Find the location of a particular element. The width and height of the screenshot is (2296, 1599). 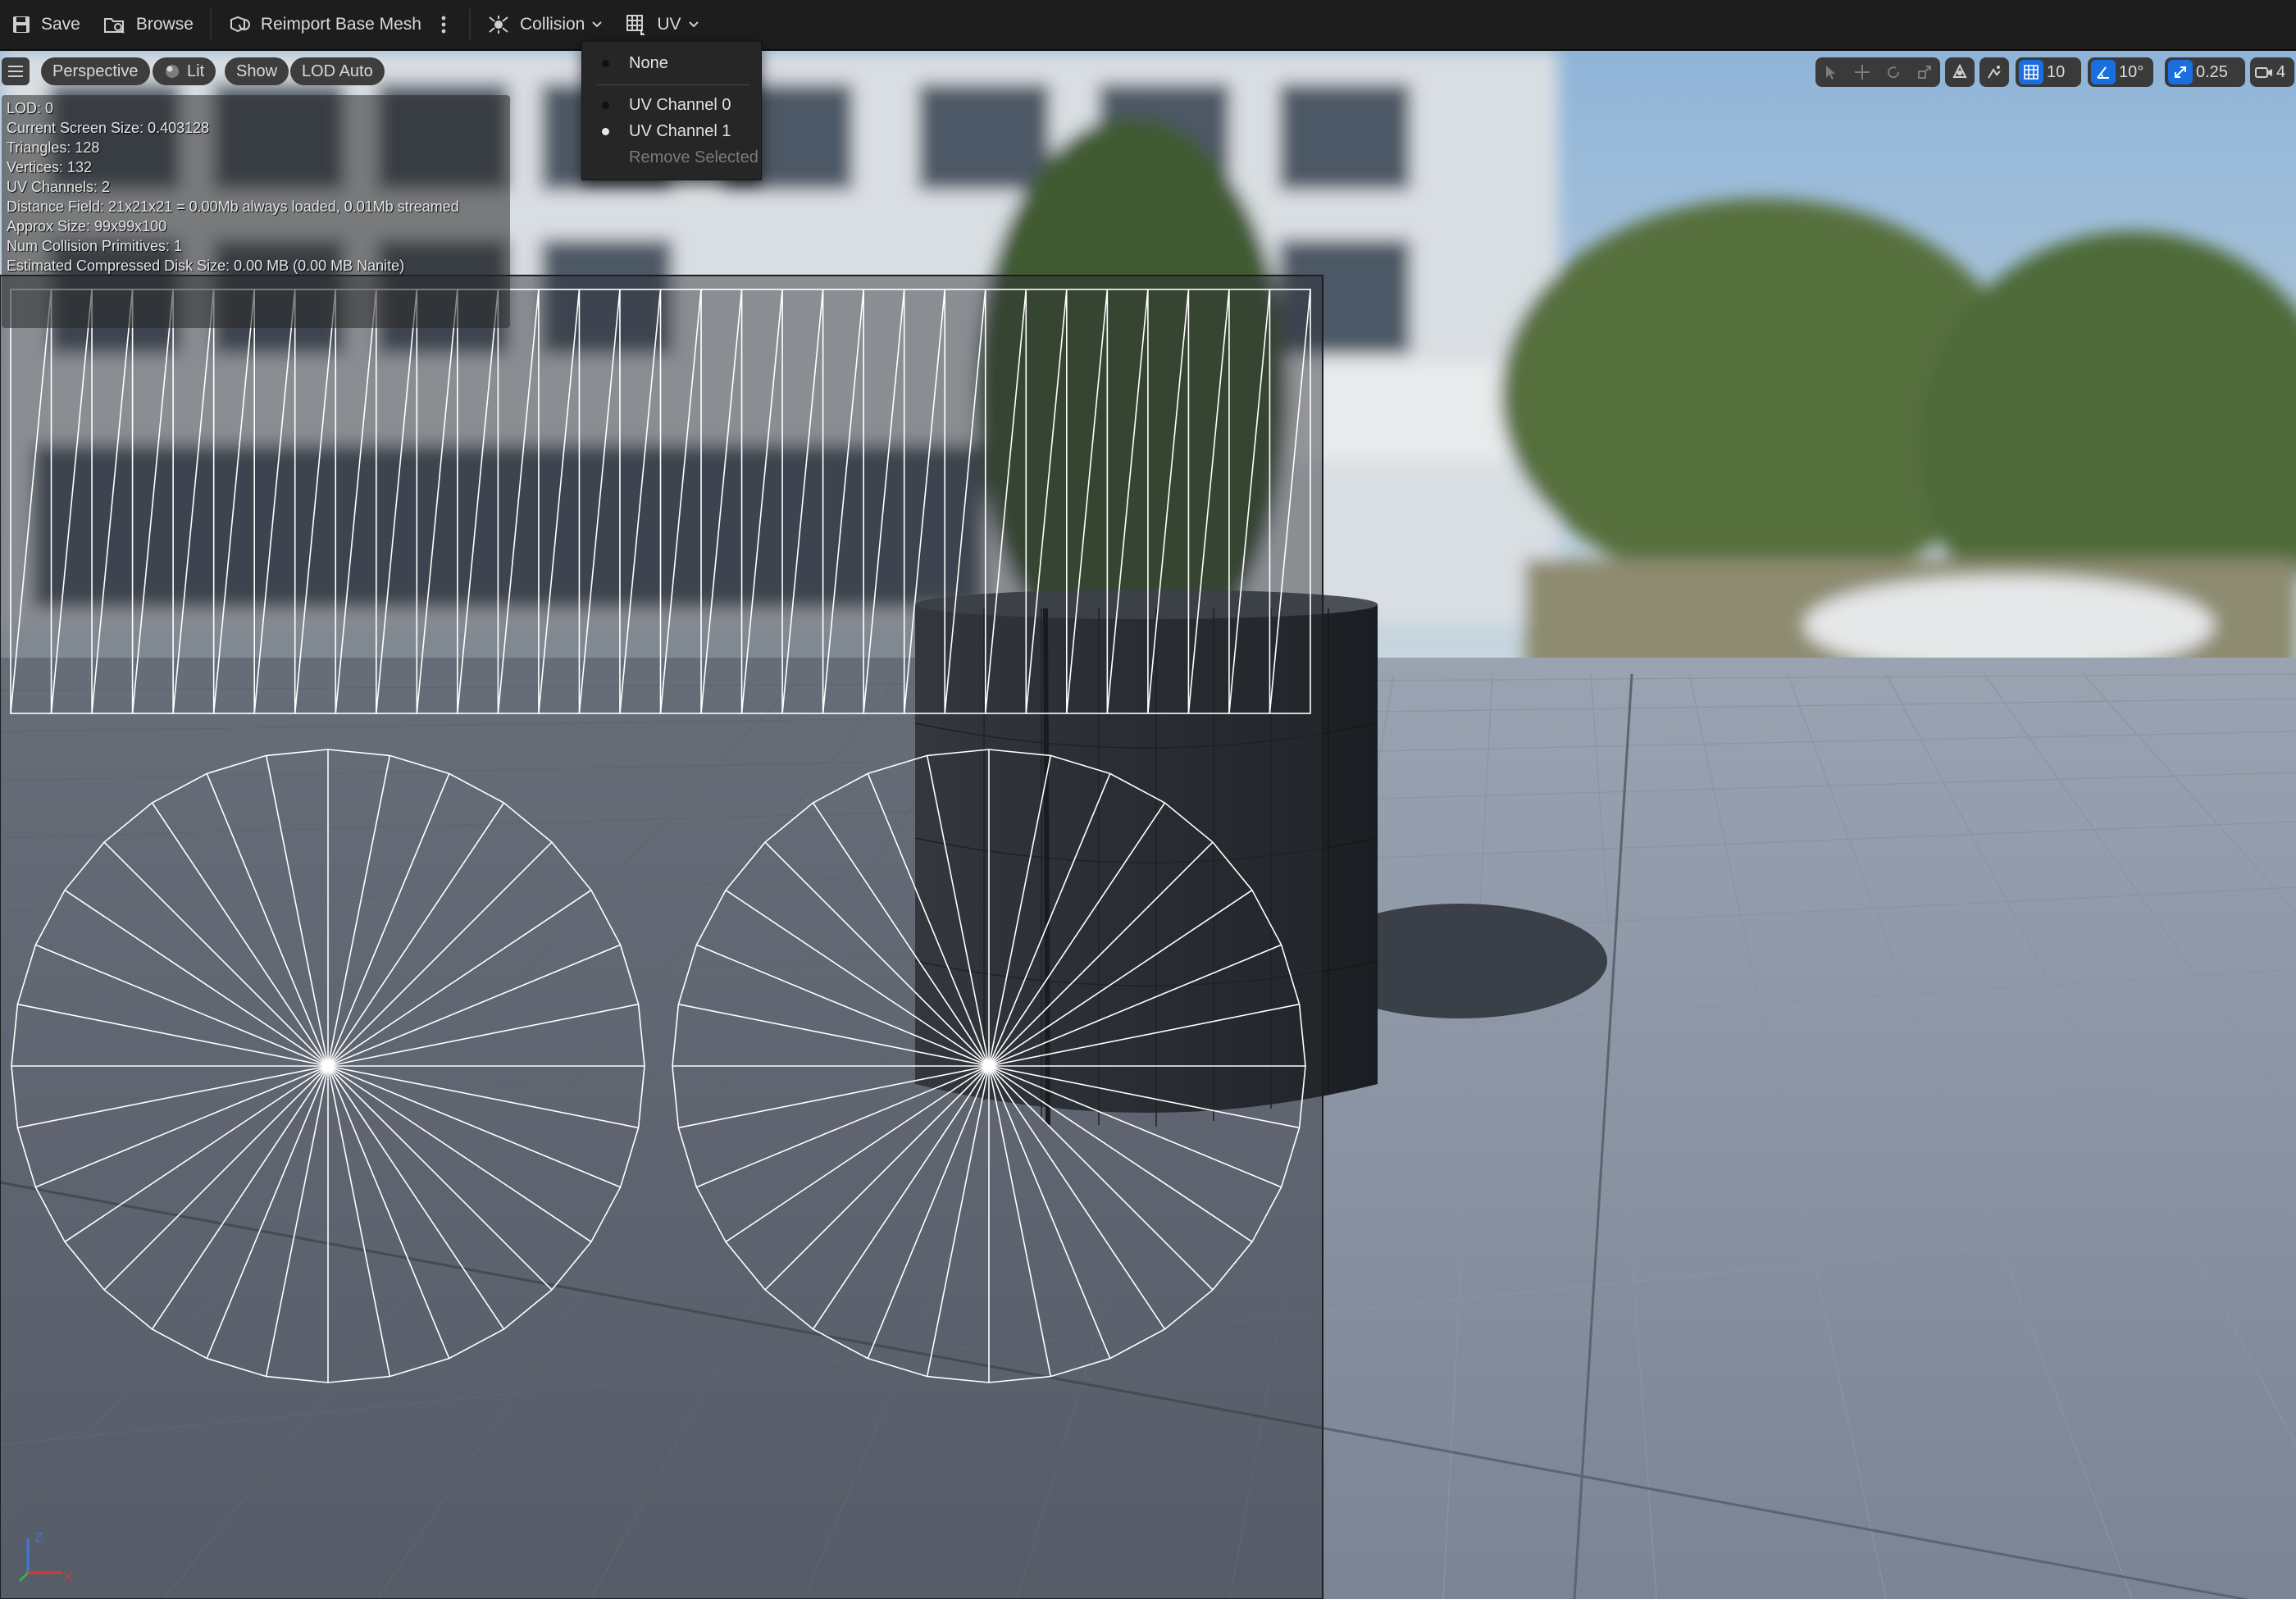

viewport-options-button is located at coordinates (16, 71).